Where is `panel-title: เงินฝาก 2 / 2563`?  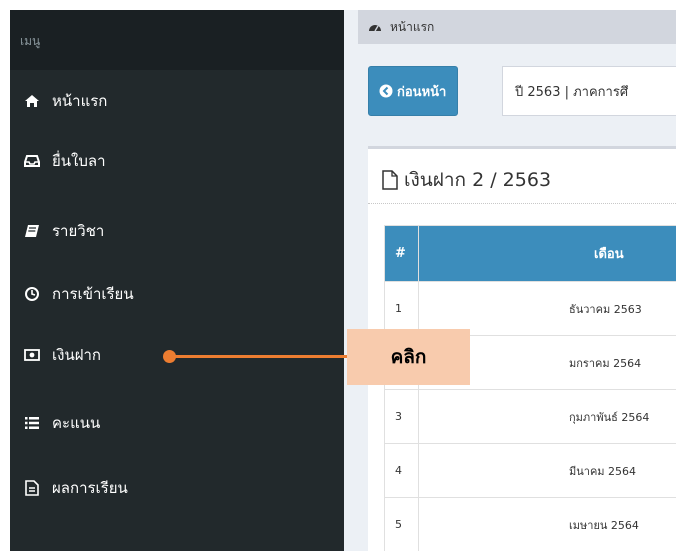
panel-title: เงินฝาก 2 / 2563 is located at coordinates (466, 180).